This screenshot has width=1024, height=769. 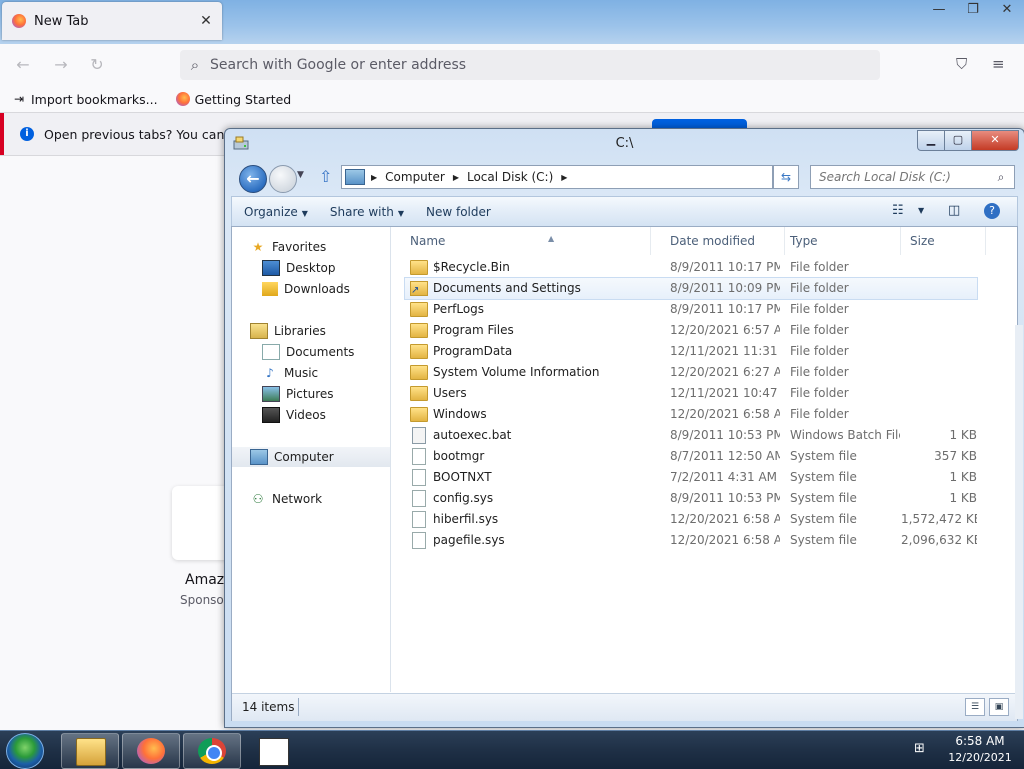 What do you see at coordinates (273, 751) in the screenshot?
I see `taskbar-task-button` at bounding box center [273, 751].